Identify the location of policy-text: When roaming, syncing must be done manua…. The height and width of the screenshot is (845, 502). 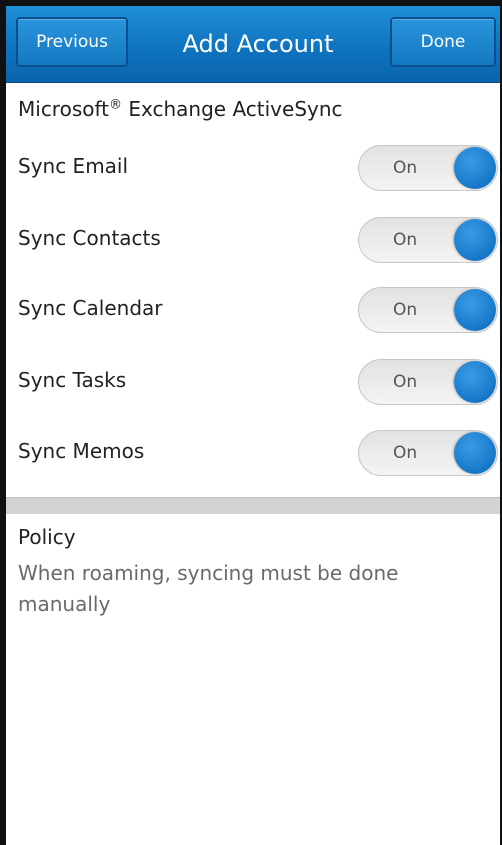
(208, 588).